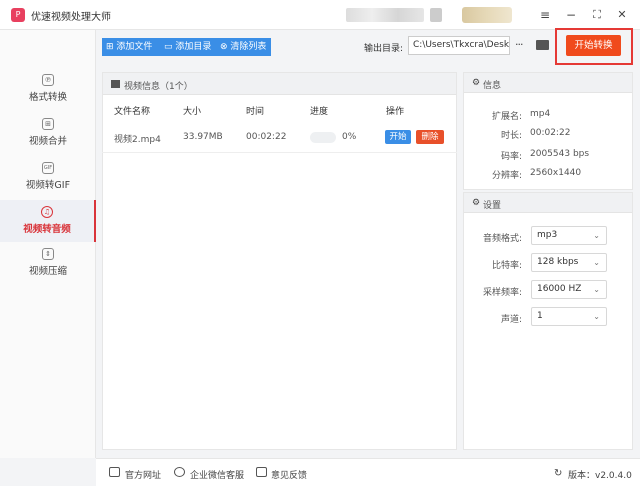 The height and width of the screenshot is (486, 640). Describe the element at coordinates (71, 17) in the screenshot. I see `app-title: 优速视频处理大师` at that location.